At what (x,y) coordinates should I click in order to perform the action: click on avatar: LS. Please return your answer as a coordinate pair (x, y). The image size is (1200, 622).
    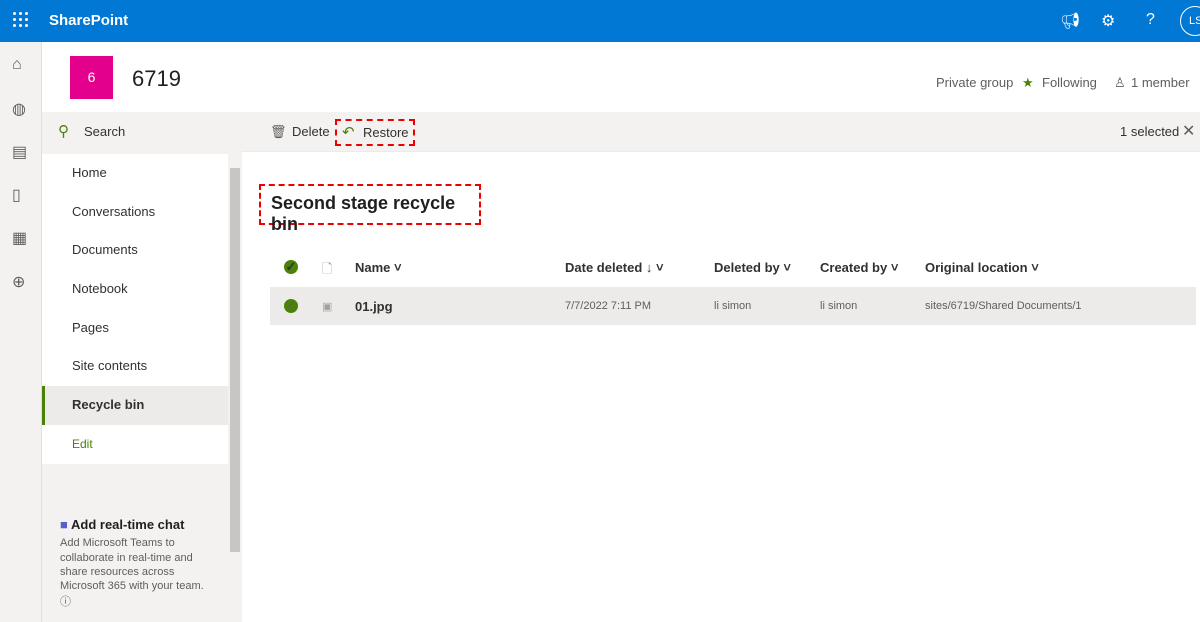
    Looking at the image, I should click on (1190, 21).